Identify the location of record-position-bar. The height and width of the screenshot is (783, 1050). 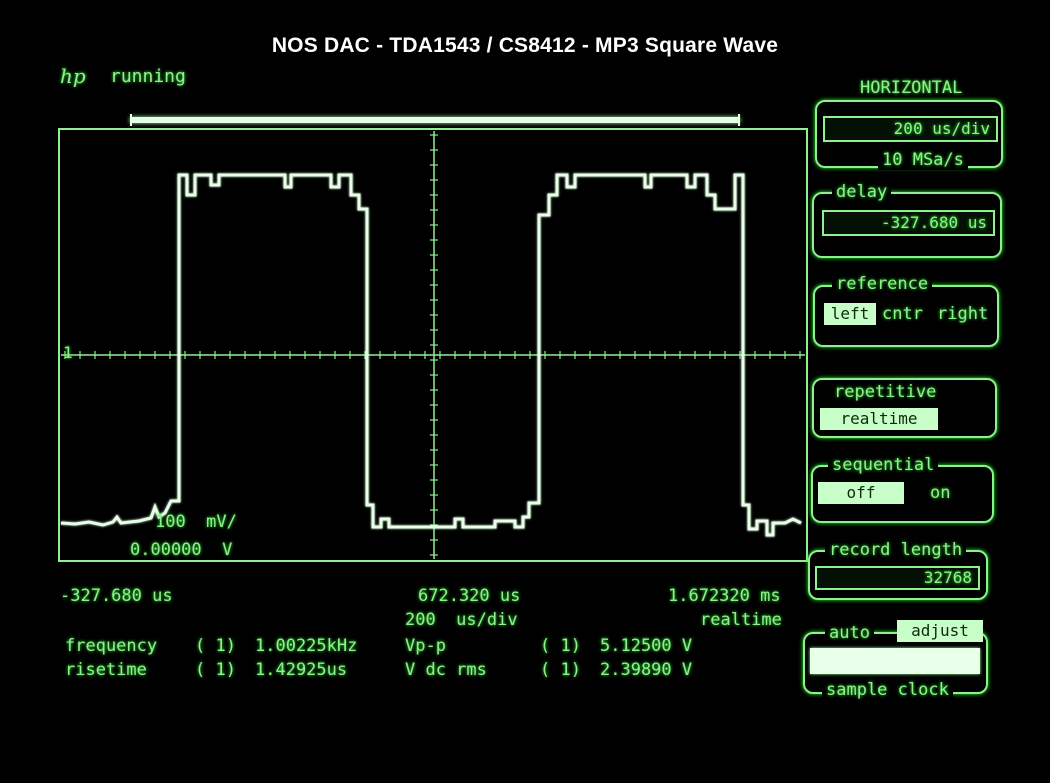
(435, 120).